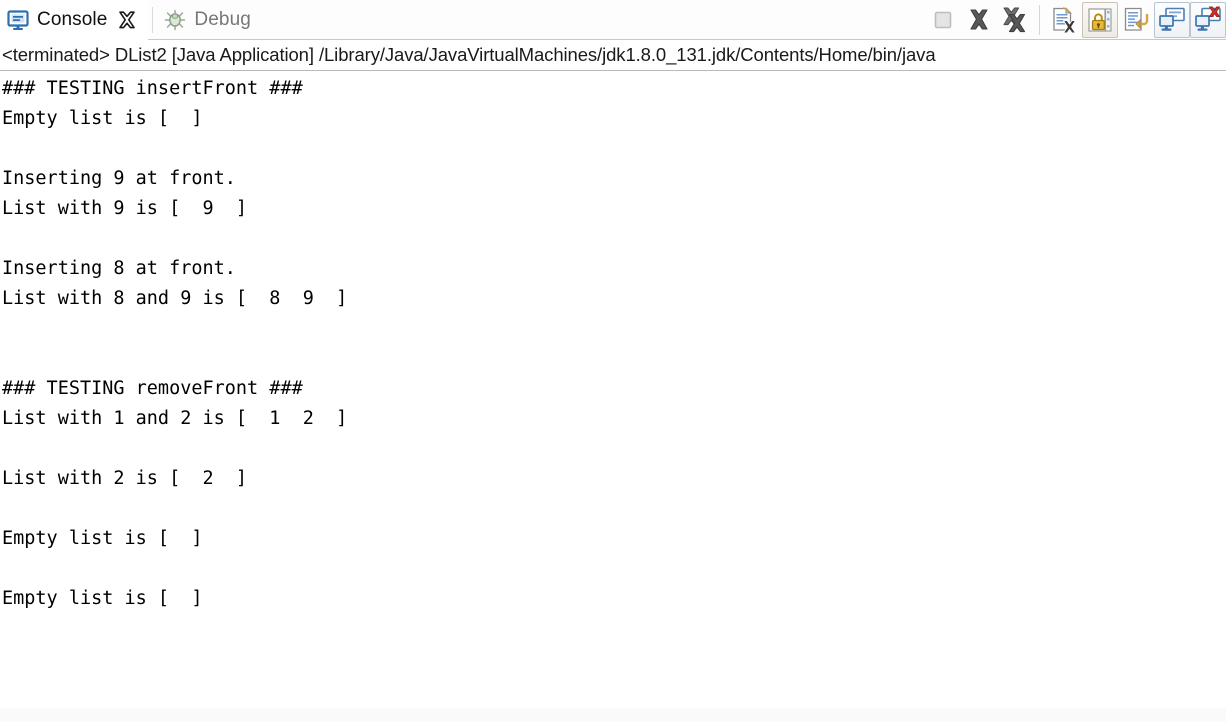 This screenshot has width=1226, height=722. I want to click on pin-console-icon, so click(1172, 20).